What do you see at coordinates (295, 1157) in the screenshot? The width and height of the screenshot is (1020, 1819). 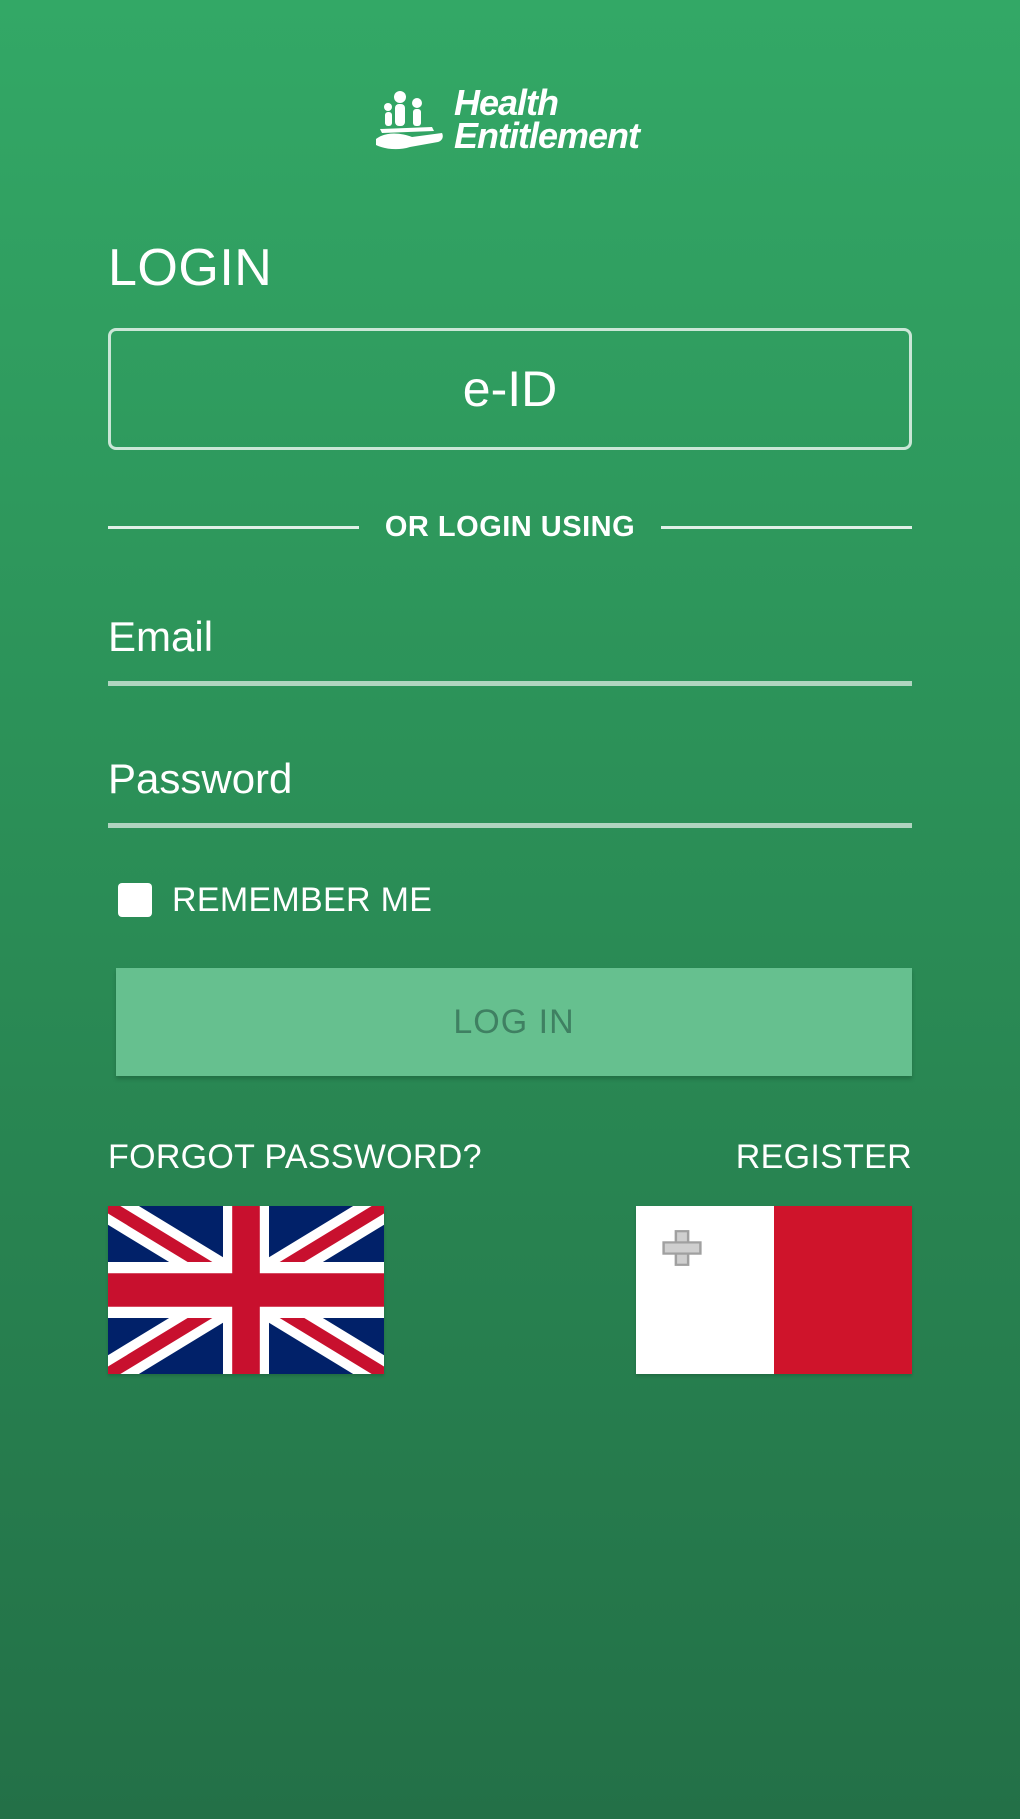 I see `forgot-password-link: FORGOT PASSWORD?` at bounding box center [295, 1157].